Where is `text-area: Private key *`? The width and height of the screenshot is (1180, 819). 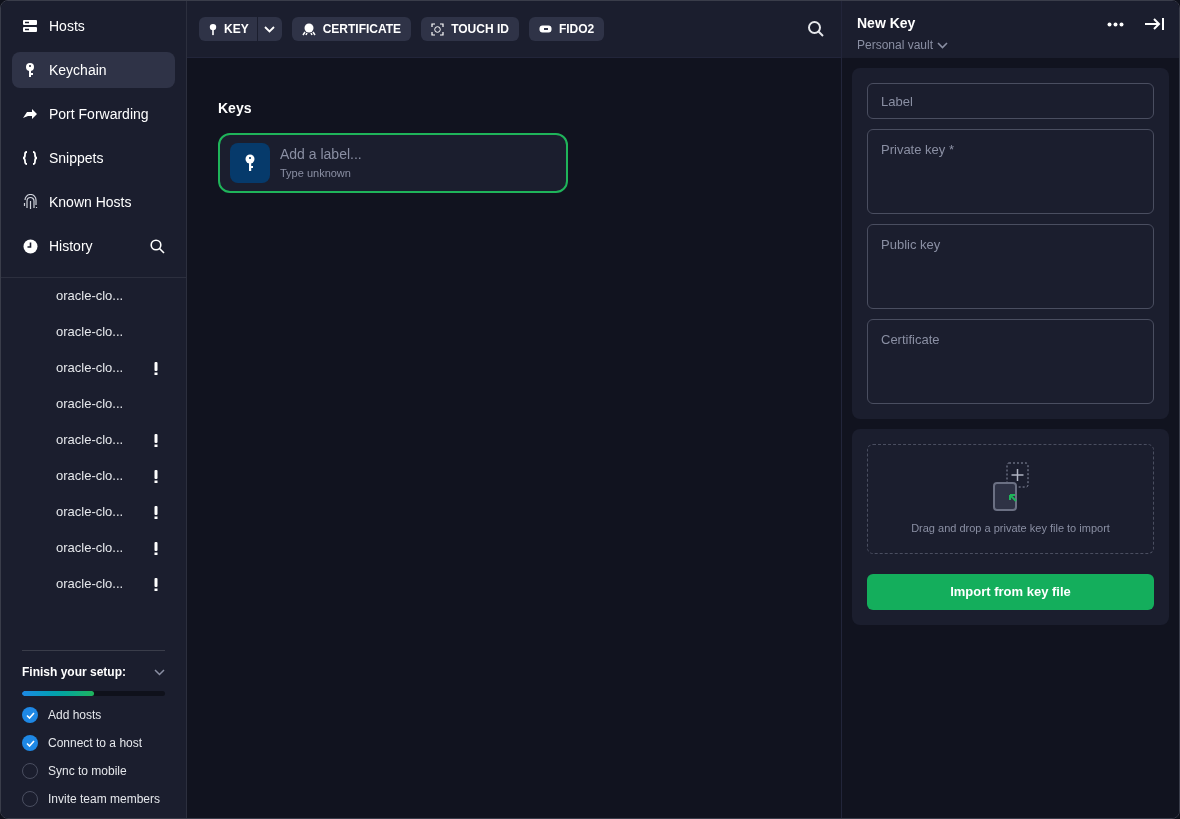
text-area: Private key * is located at coordinates (1010, 171).